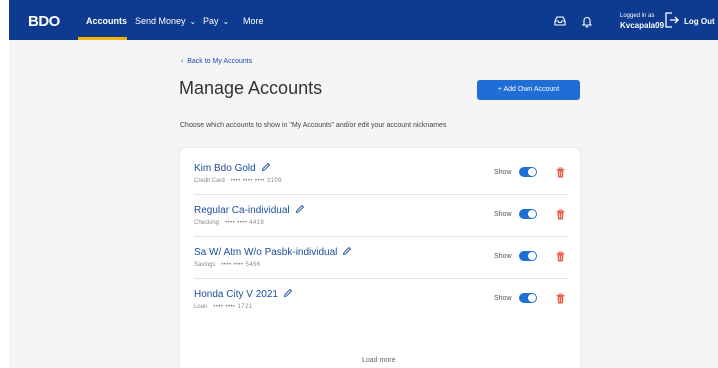 The image size is (718, 368). Describe the element at coordinates (528, 90) in the screenshot. I see `add-own-account-button: + Add Own Account` at that location.